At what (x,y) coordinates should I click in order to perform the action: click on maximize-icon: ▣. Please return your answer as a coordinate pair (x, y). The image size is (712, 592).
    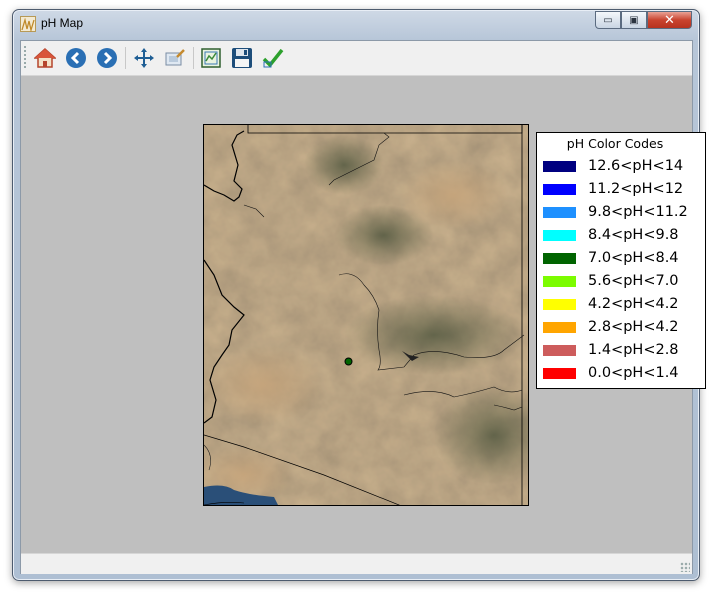
    Looking at the image, I should click on (634, 20).